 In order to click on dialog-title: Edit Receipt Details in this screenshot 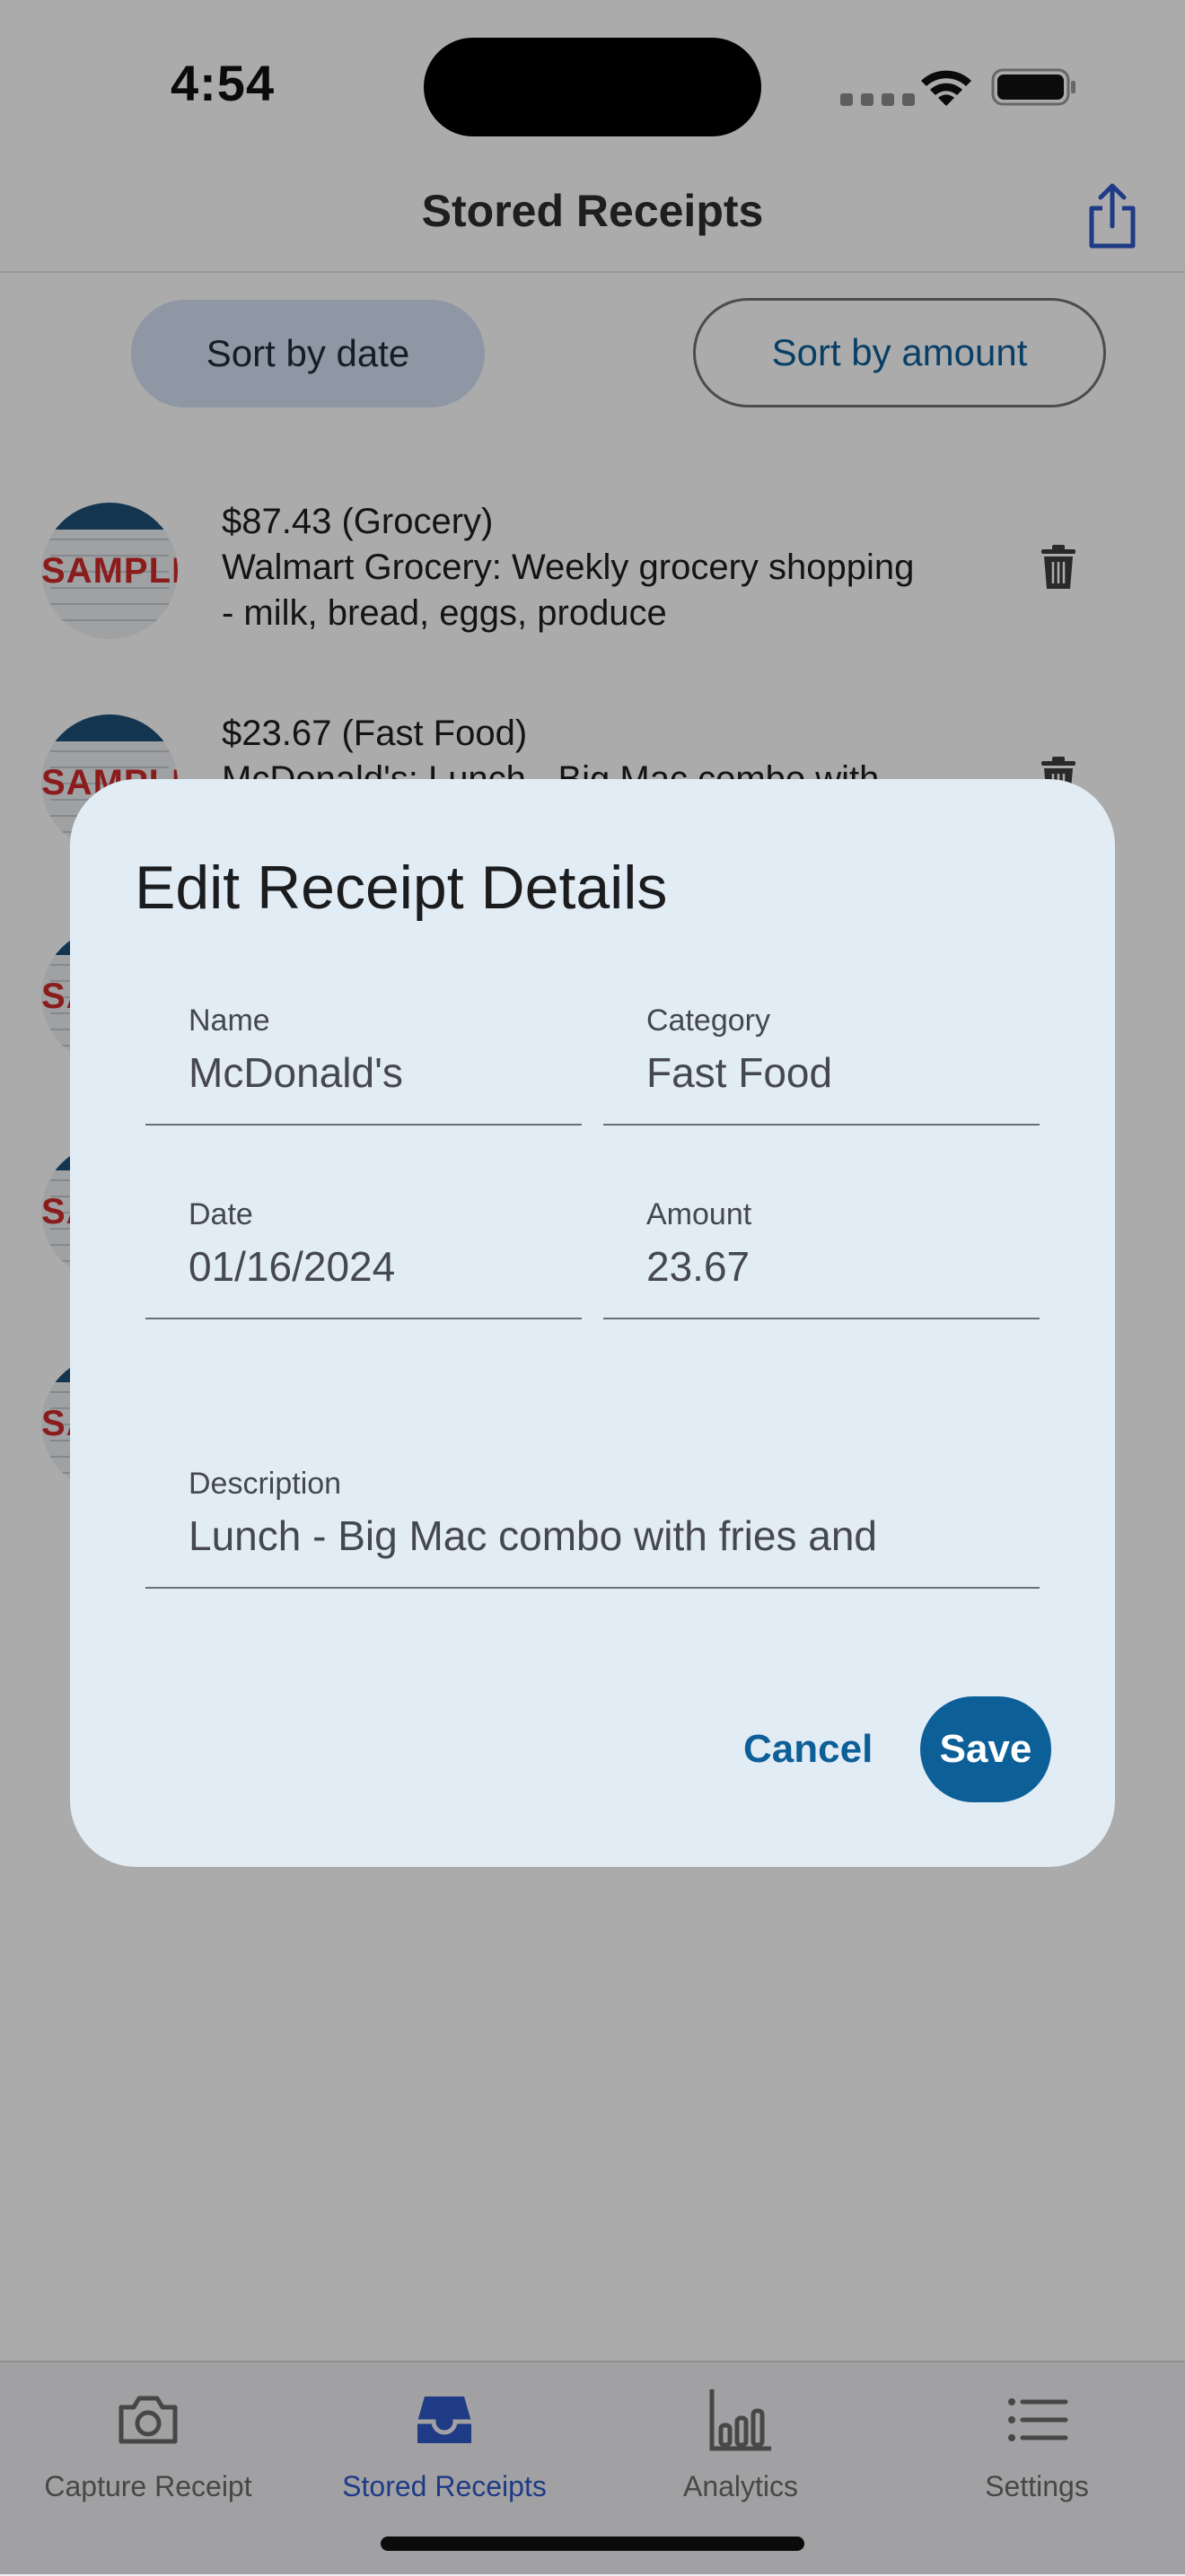, I will do `click(401, 888)`.